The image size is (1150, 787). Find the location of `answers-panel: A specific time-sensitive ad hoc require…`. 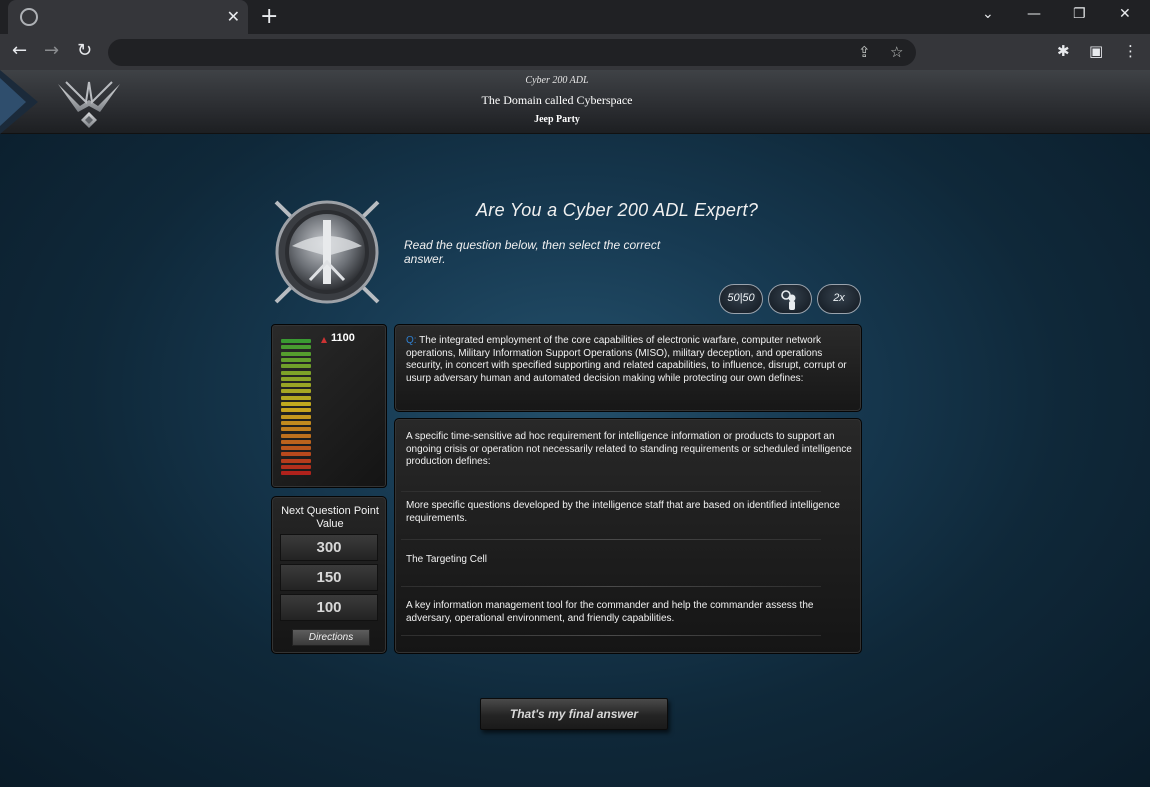

answers-panel: A specific time-sensitive ad hoc require… is located at coordinates (628, 536).